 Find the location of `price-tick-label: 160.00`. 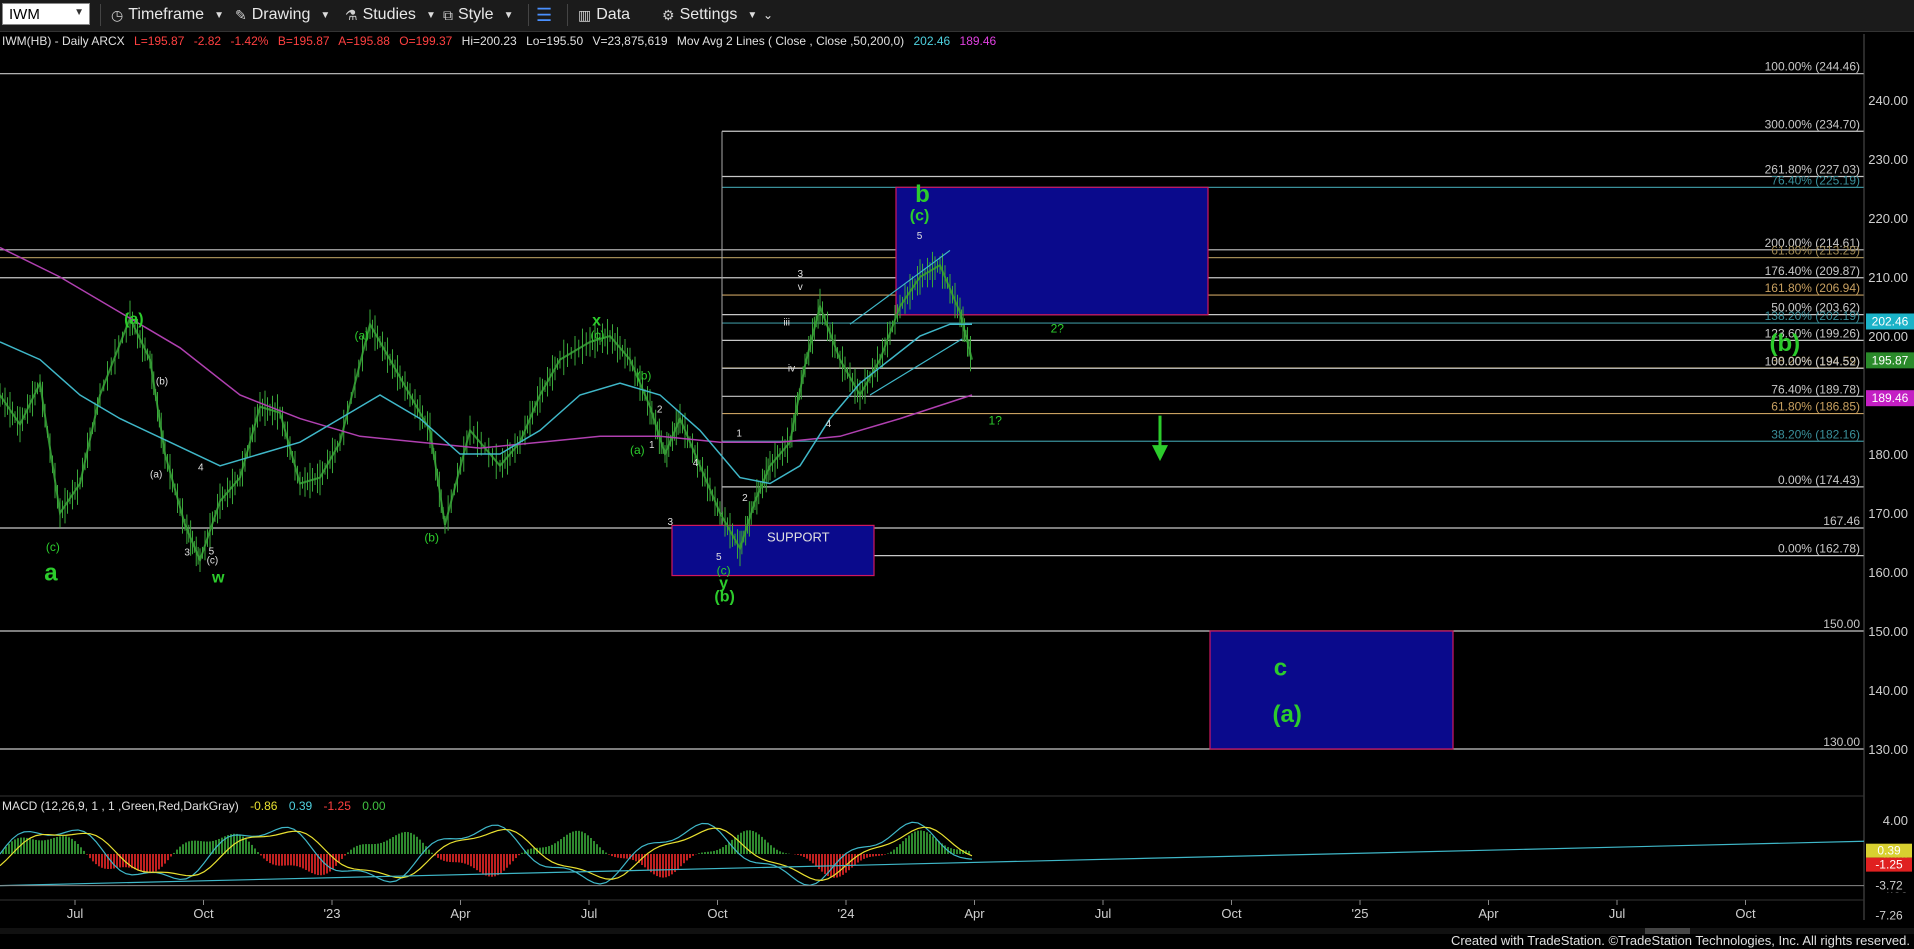

price-tick-label: 160.00 is located at coordinates (1888, 572).